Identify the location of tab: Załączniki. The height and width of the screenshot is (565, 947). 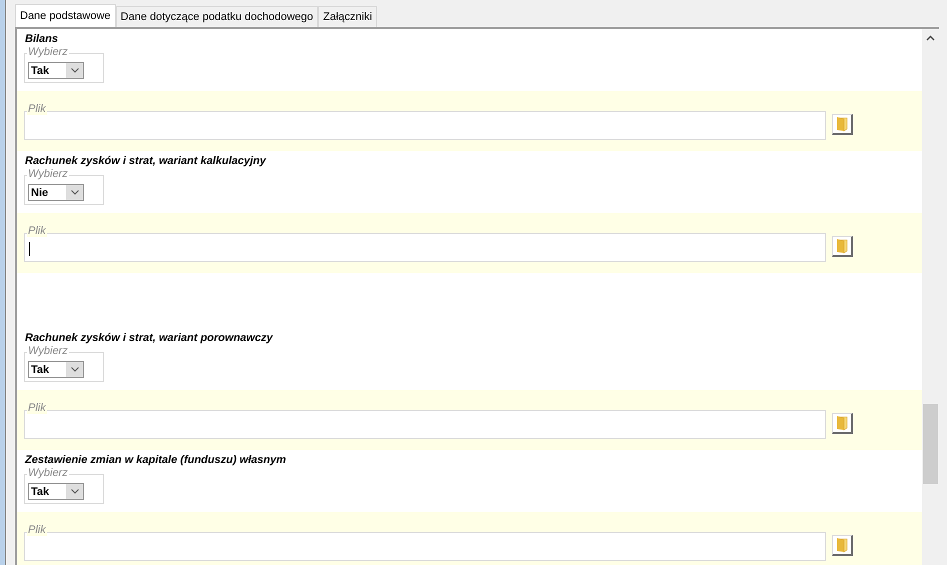
(348, 16).